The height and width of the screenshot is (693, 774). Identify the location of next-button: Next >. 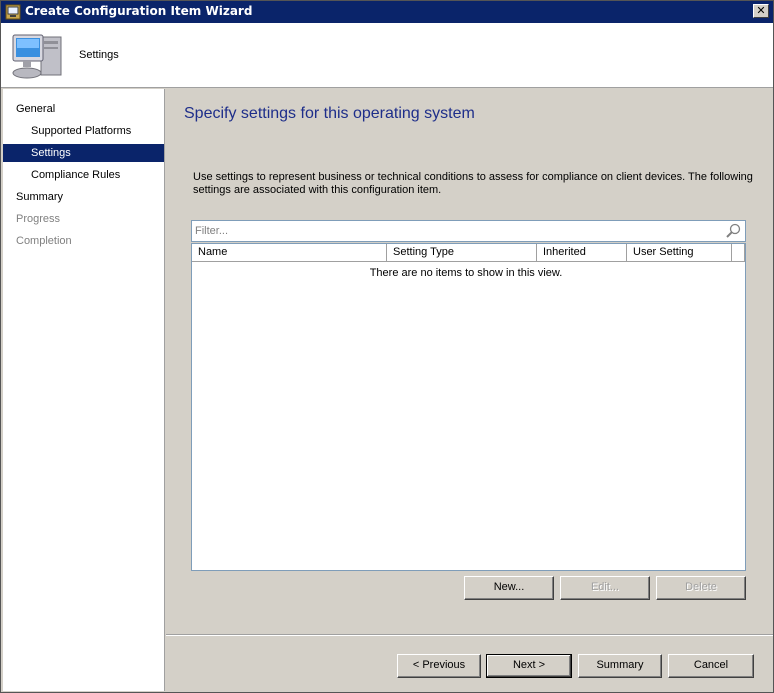
(529, 666).